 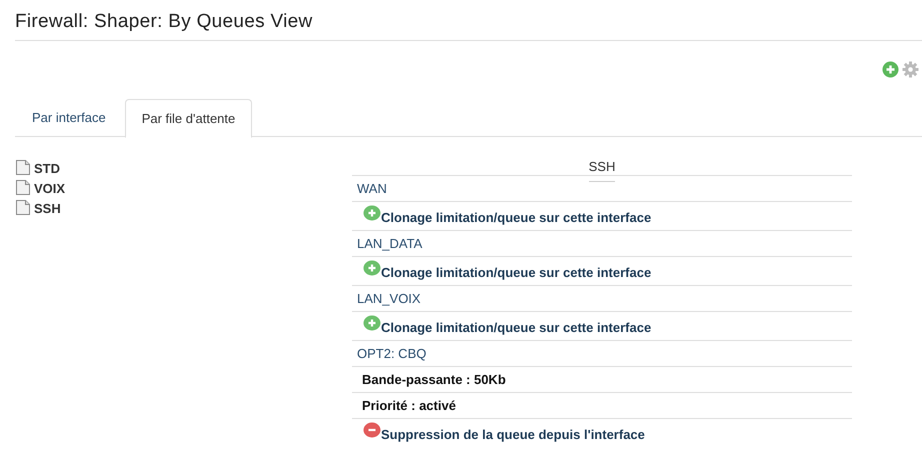 What do you see at coordinates (389, 298) in the screenshot?
I see `interface-link: LAN_VOIX` at bounding box center [389, 298].